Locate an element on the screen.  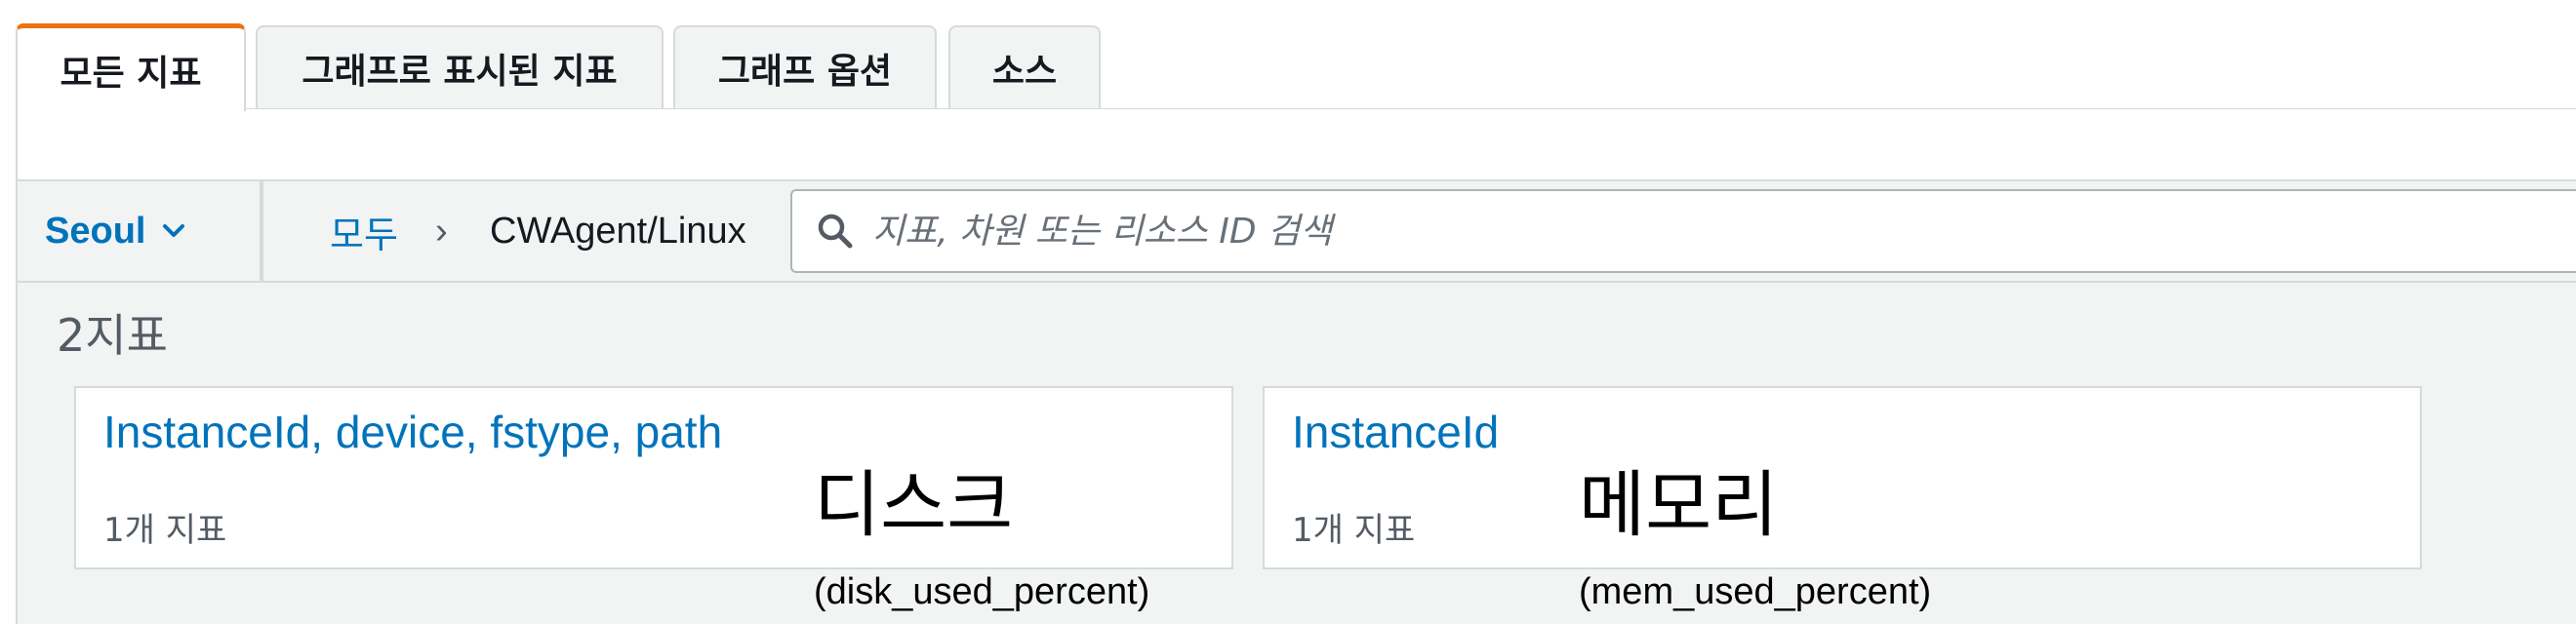
breadcrumb-current: CWAgent/Linux is located at coordinates (618, 231).